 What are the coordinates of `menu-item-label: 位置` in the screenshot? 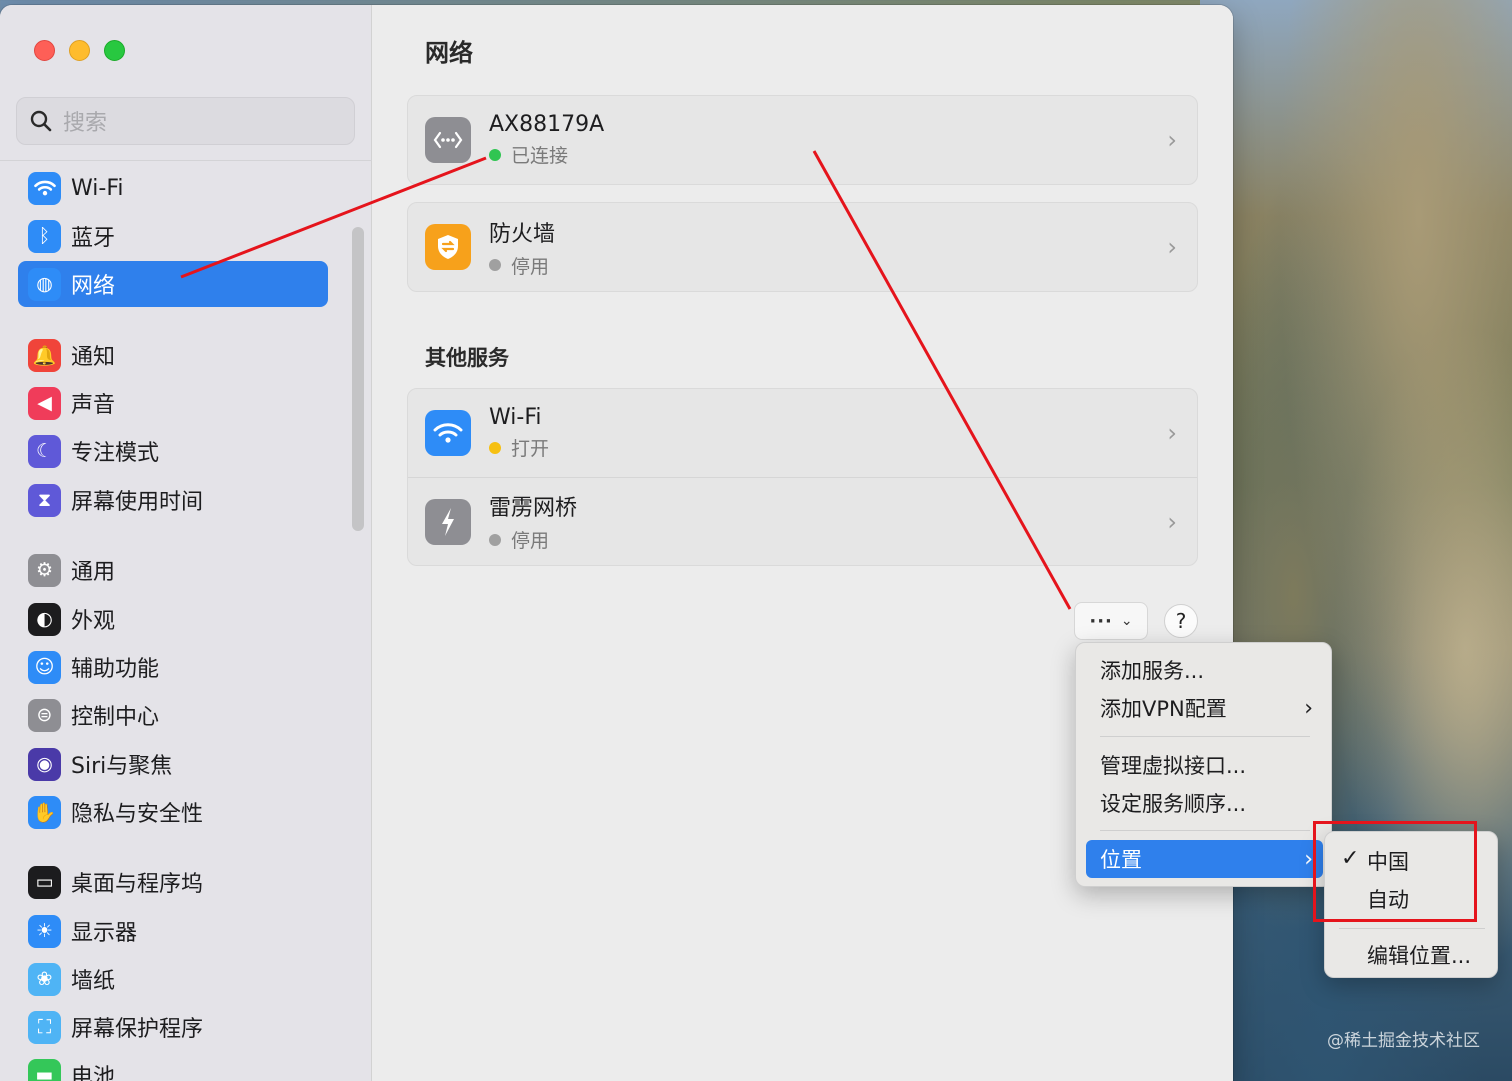 It's located at (1121, 860).